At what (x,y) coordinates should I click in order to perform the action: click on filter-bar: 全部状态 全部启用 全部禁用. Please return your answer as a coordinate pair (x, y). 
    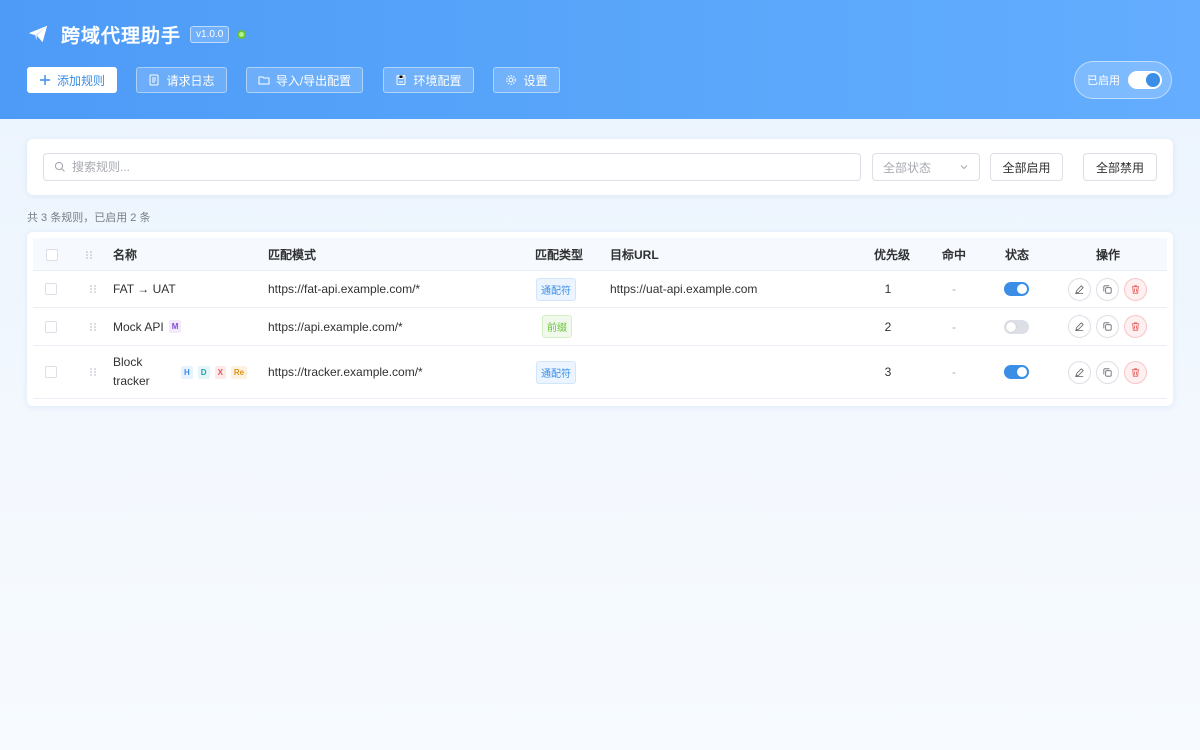
    Looking at the image, I should click on (600, 167).